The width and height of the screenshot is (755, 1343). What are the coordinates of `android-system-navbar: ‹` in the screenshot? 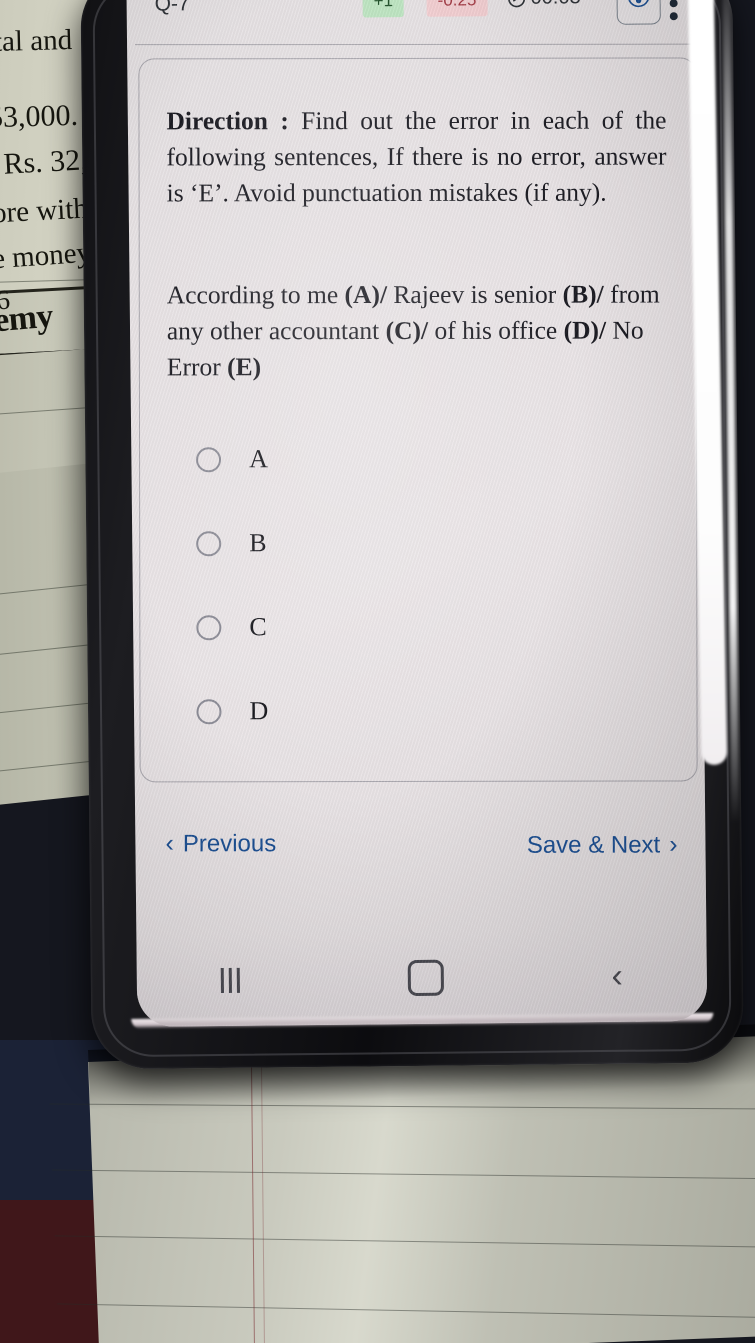 It's located at (422, 977).